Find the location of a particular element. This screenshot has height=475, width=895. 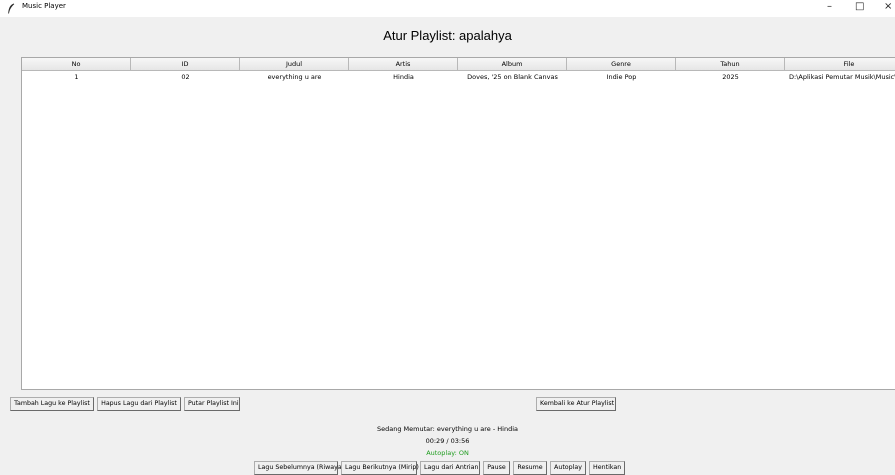

pause-button: Pause is located at coordinates (496, 468).